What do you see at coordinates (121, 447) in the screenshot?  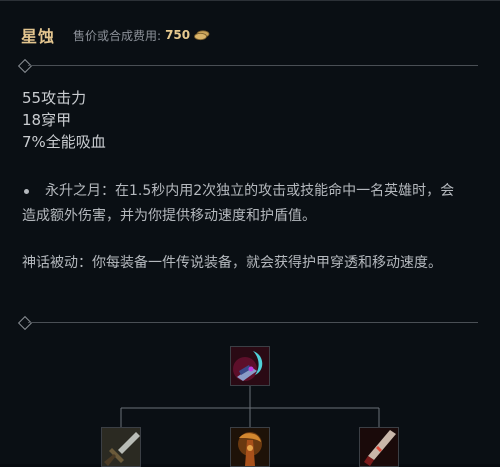 I see `long-sword-icon` at bounding box center [121, 447].